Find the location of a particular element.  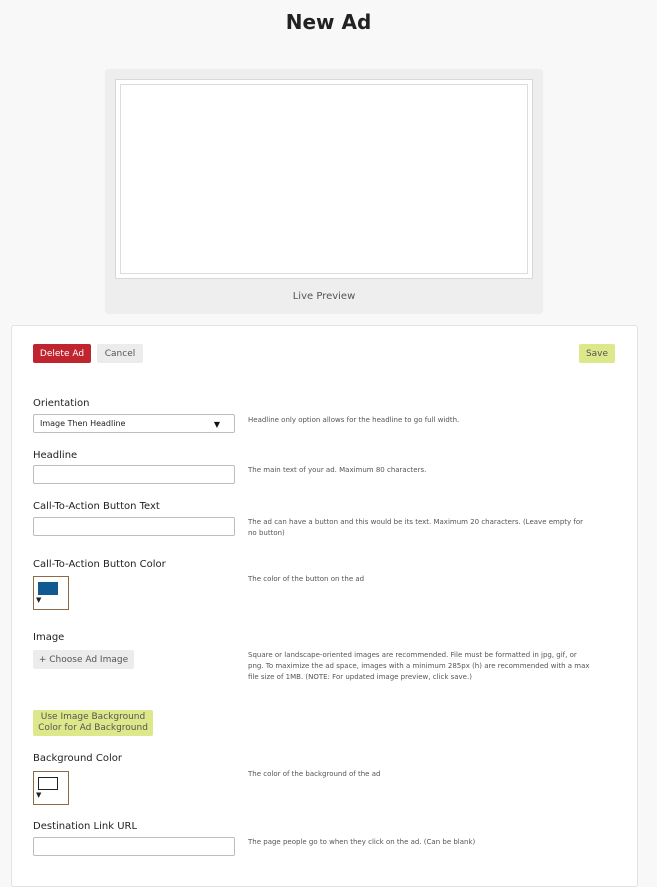

cta-color-picker: ▼ is located at coordinates (51, 593).